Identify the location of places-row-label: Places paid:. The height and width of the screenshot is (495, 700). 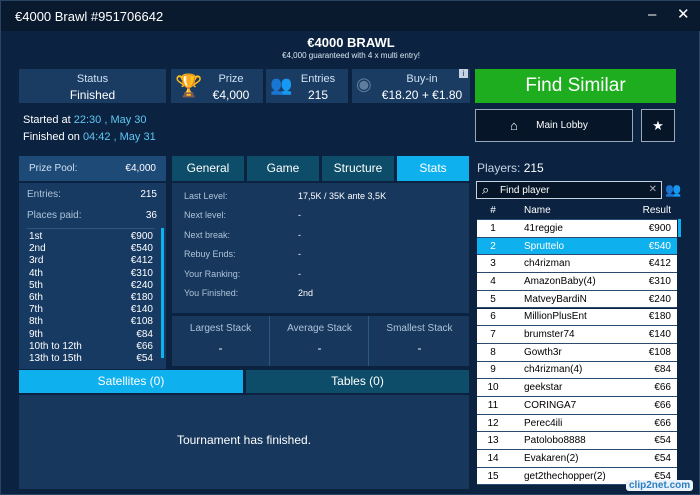
(54, 215).